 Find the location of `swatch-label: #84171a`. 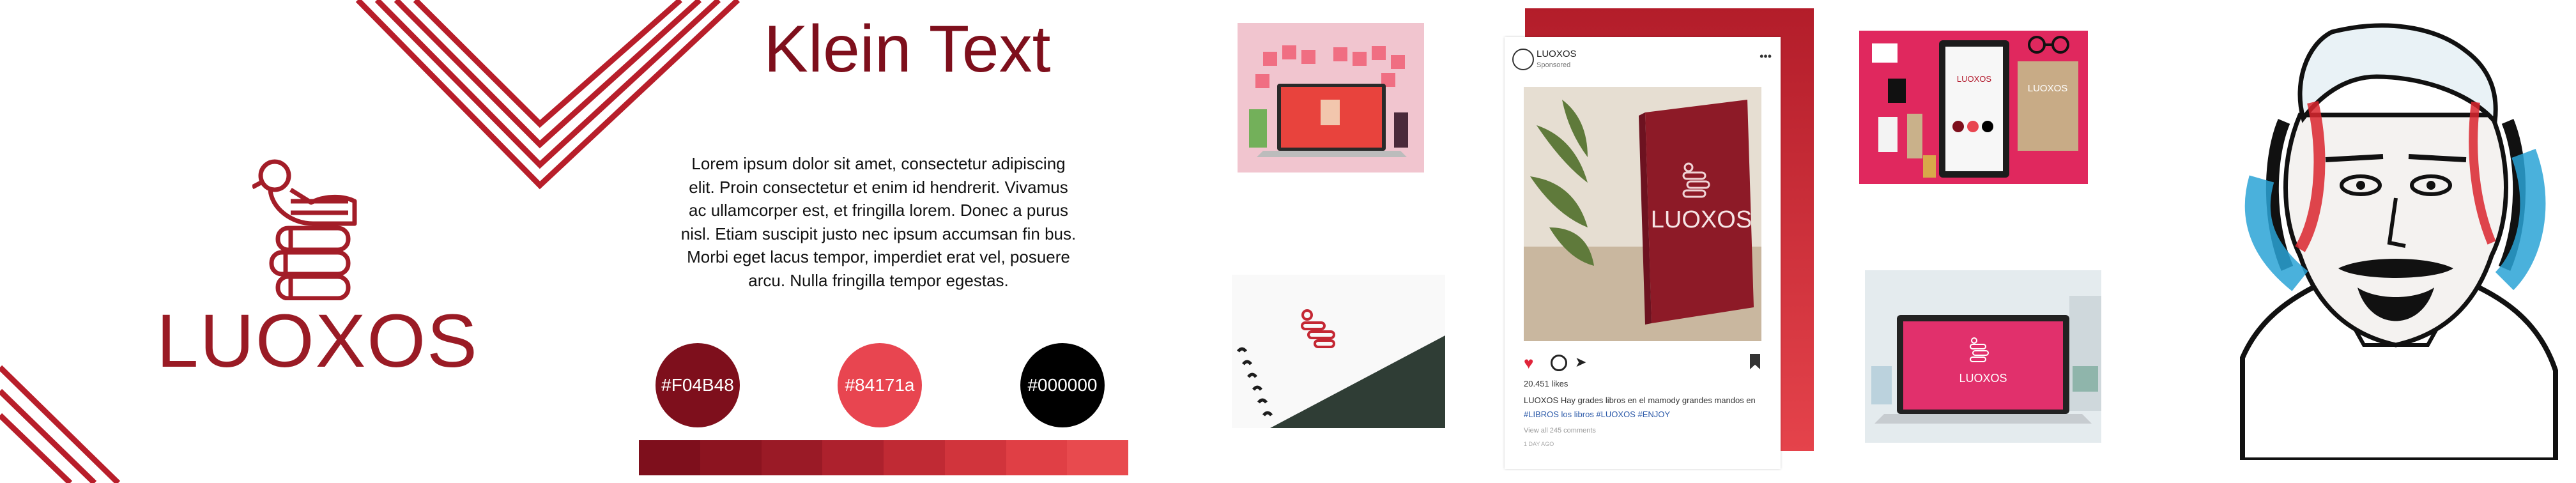

swatch-label: #84171a is located at coordinates (880, 385).